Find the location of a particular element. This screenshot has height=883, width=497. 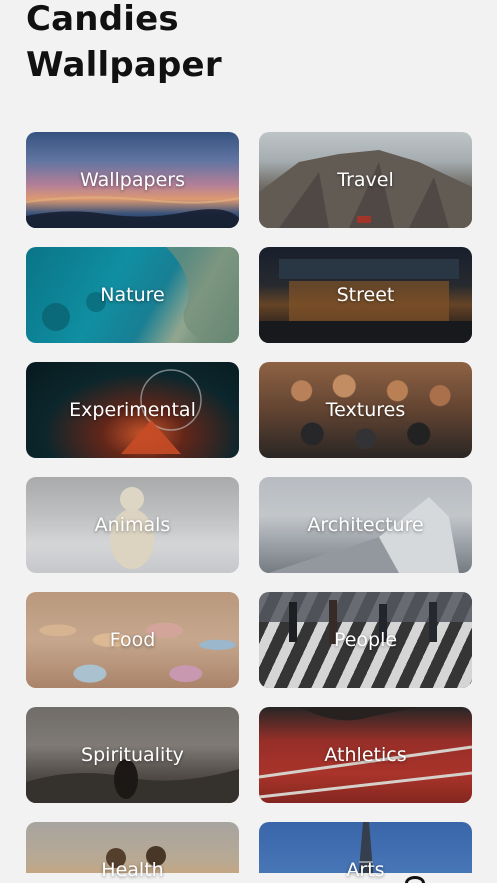

page-title: Candies Wallpaper is located at coordinates (124, 42).